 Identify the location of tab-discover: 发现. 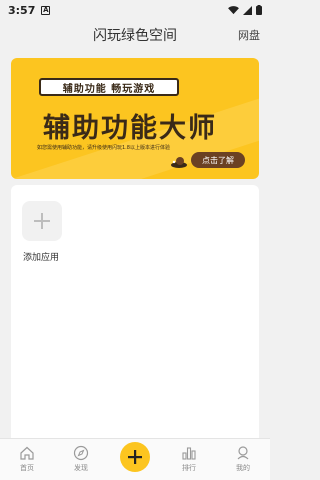
(81, 459).